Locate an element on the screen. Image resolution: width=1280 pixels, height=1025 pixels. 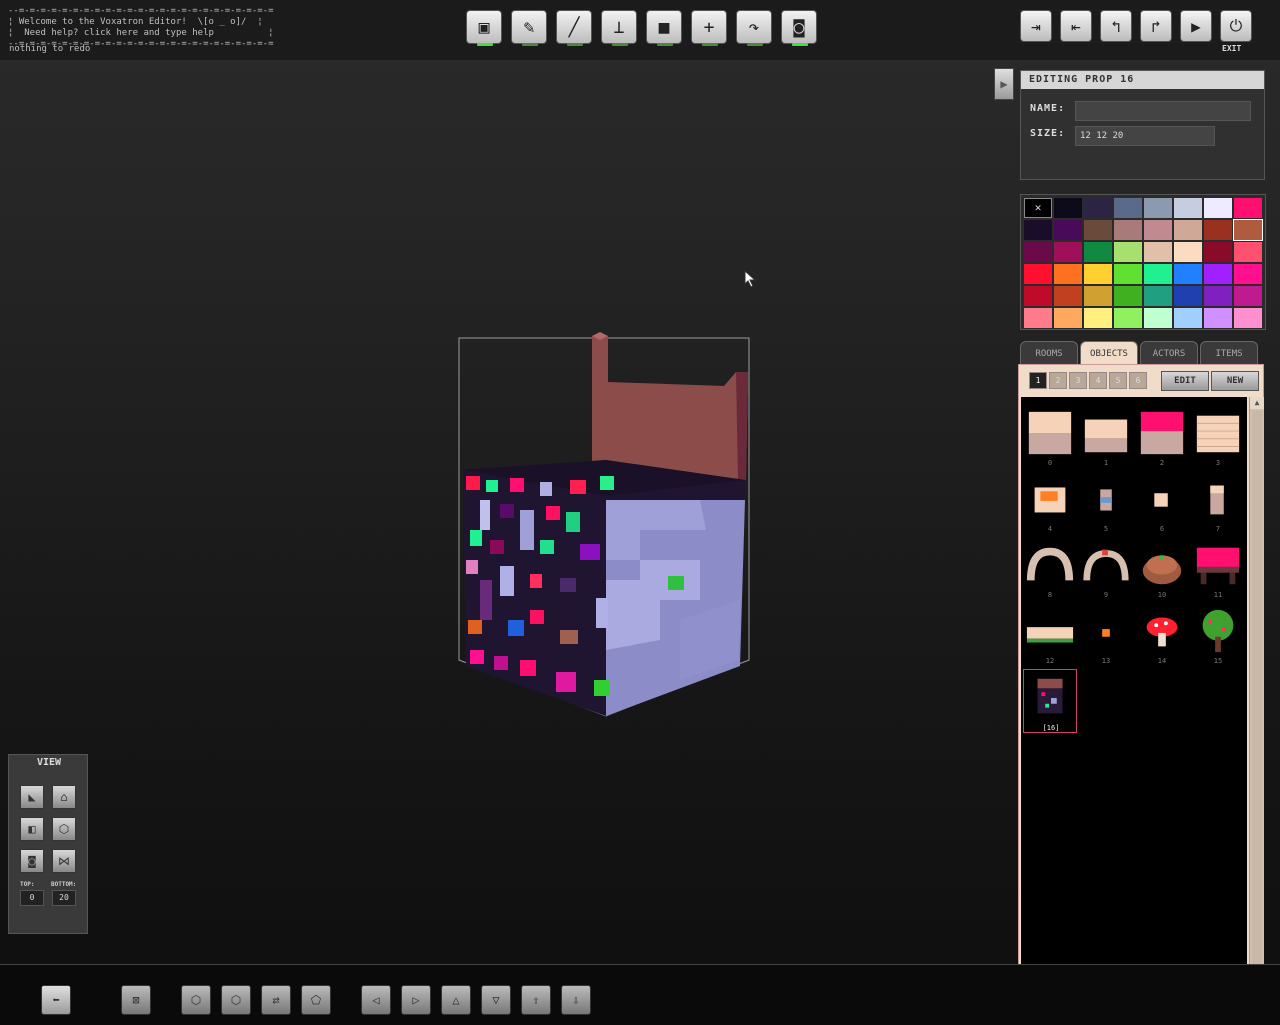
object-slot: [16] is located at coordinates (1050, 701).